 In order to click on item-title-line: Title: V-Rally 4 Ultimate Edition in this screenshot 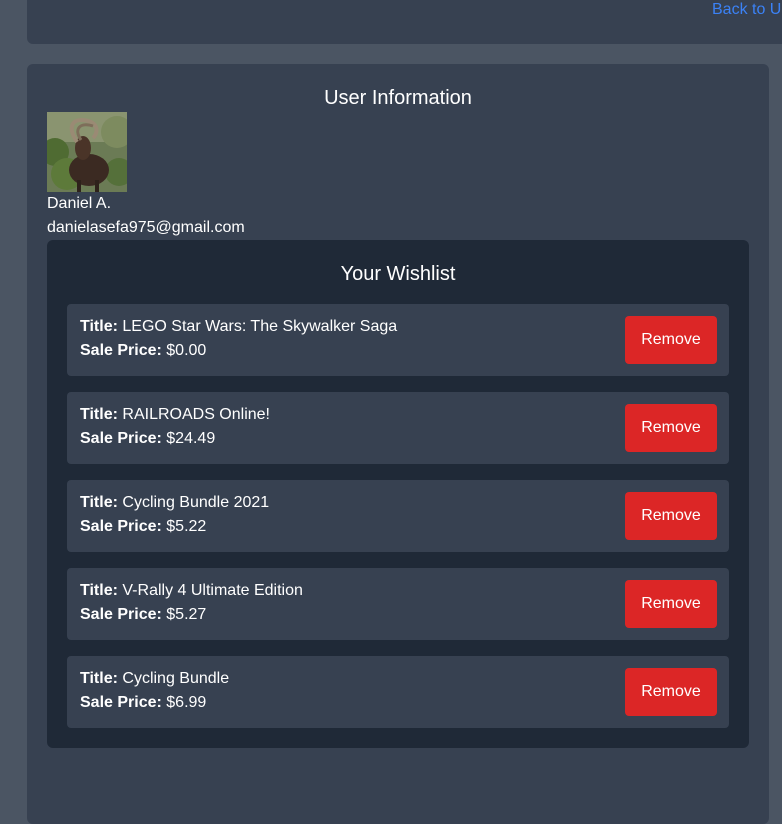, I will do `click(191, 591)`.